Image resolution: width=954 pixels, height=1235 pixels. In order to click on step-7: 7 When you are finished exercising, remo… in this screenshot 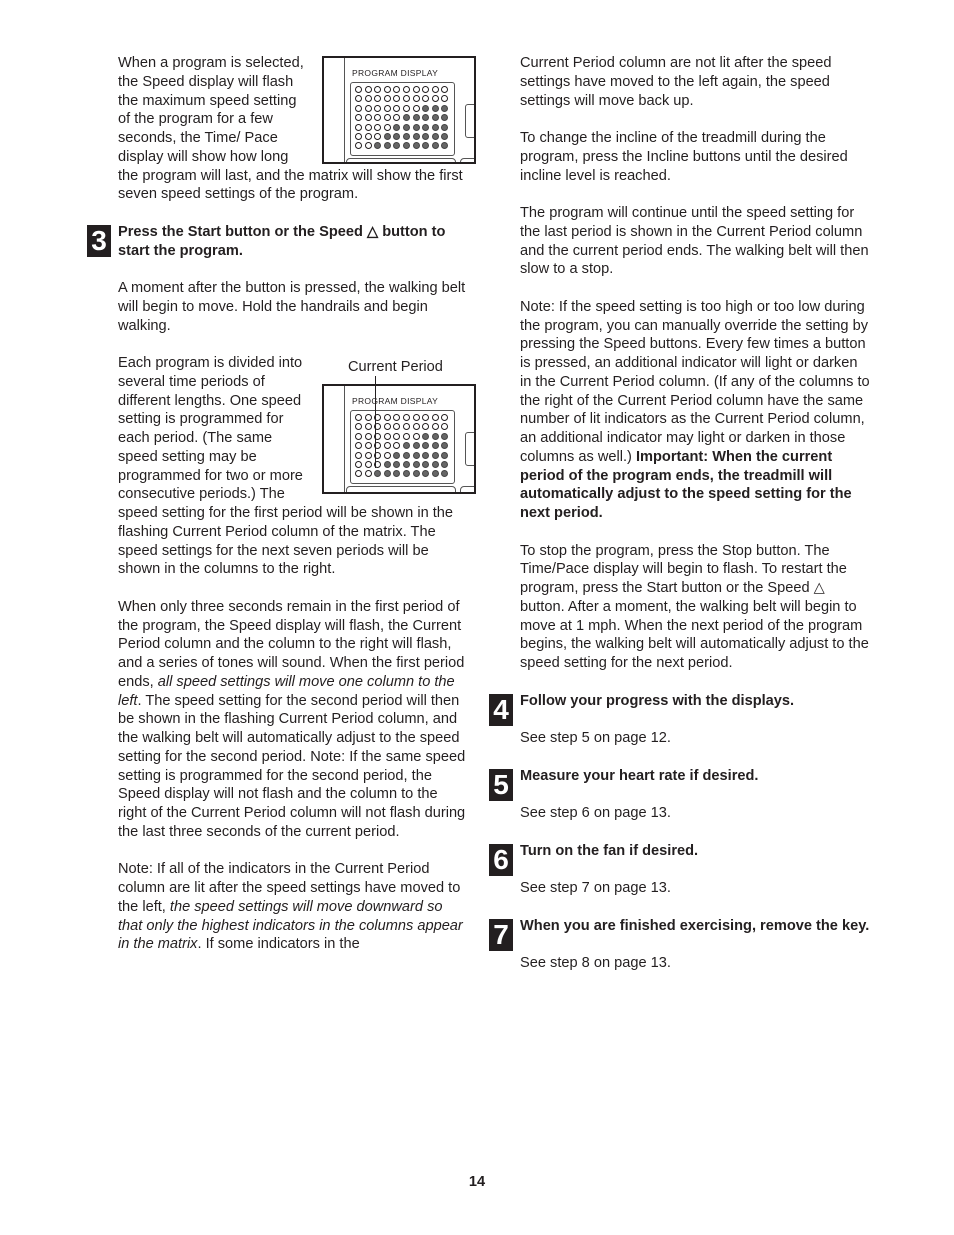, I will do `click(679, 934)`.